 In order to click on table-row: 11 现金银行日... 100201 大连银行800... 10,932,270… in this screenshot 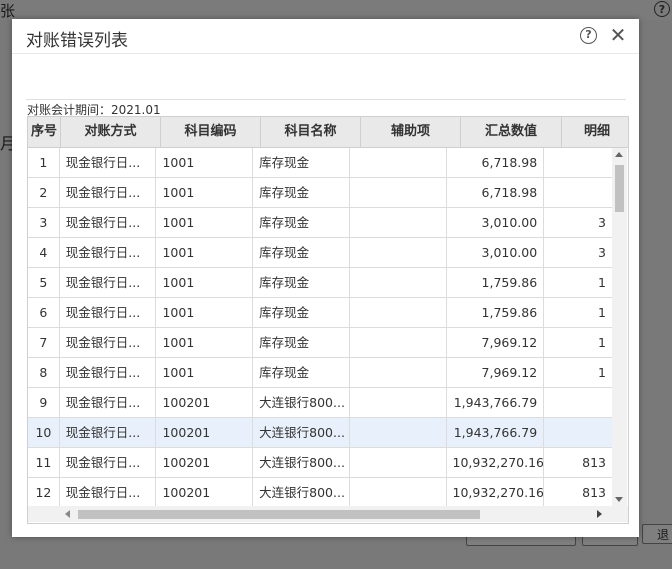, I will do `click(320, 463)`.